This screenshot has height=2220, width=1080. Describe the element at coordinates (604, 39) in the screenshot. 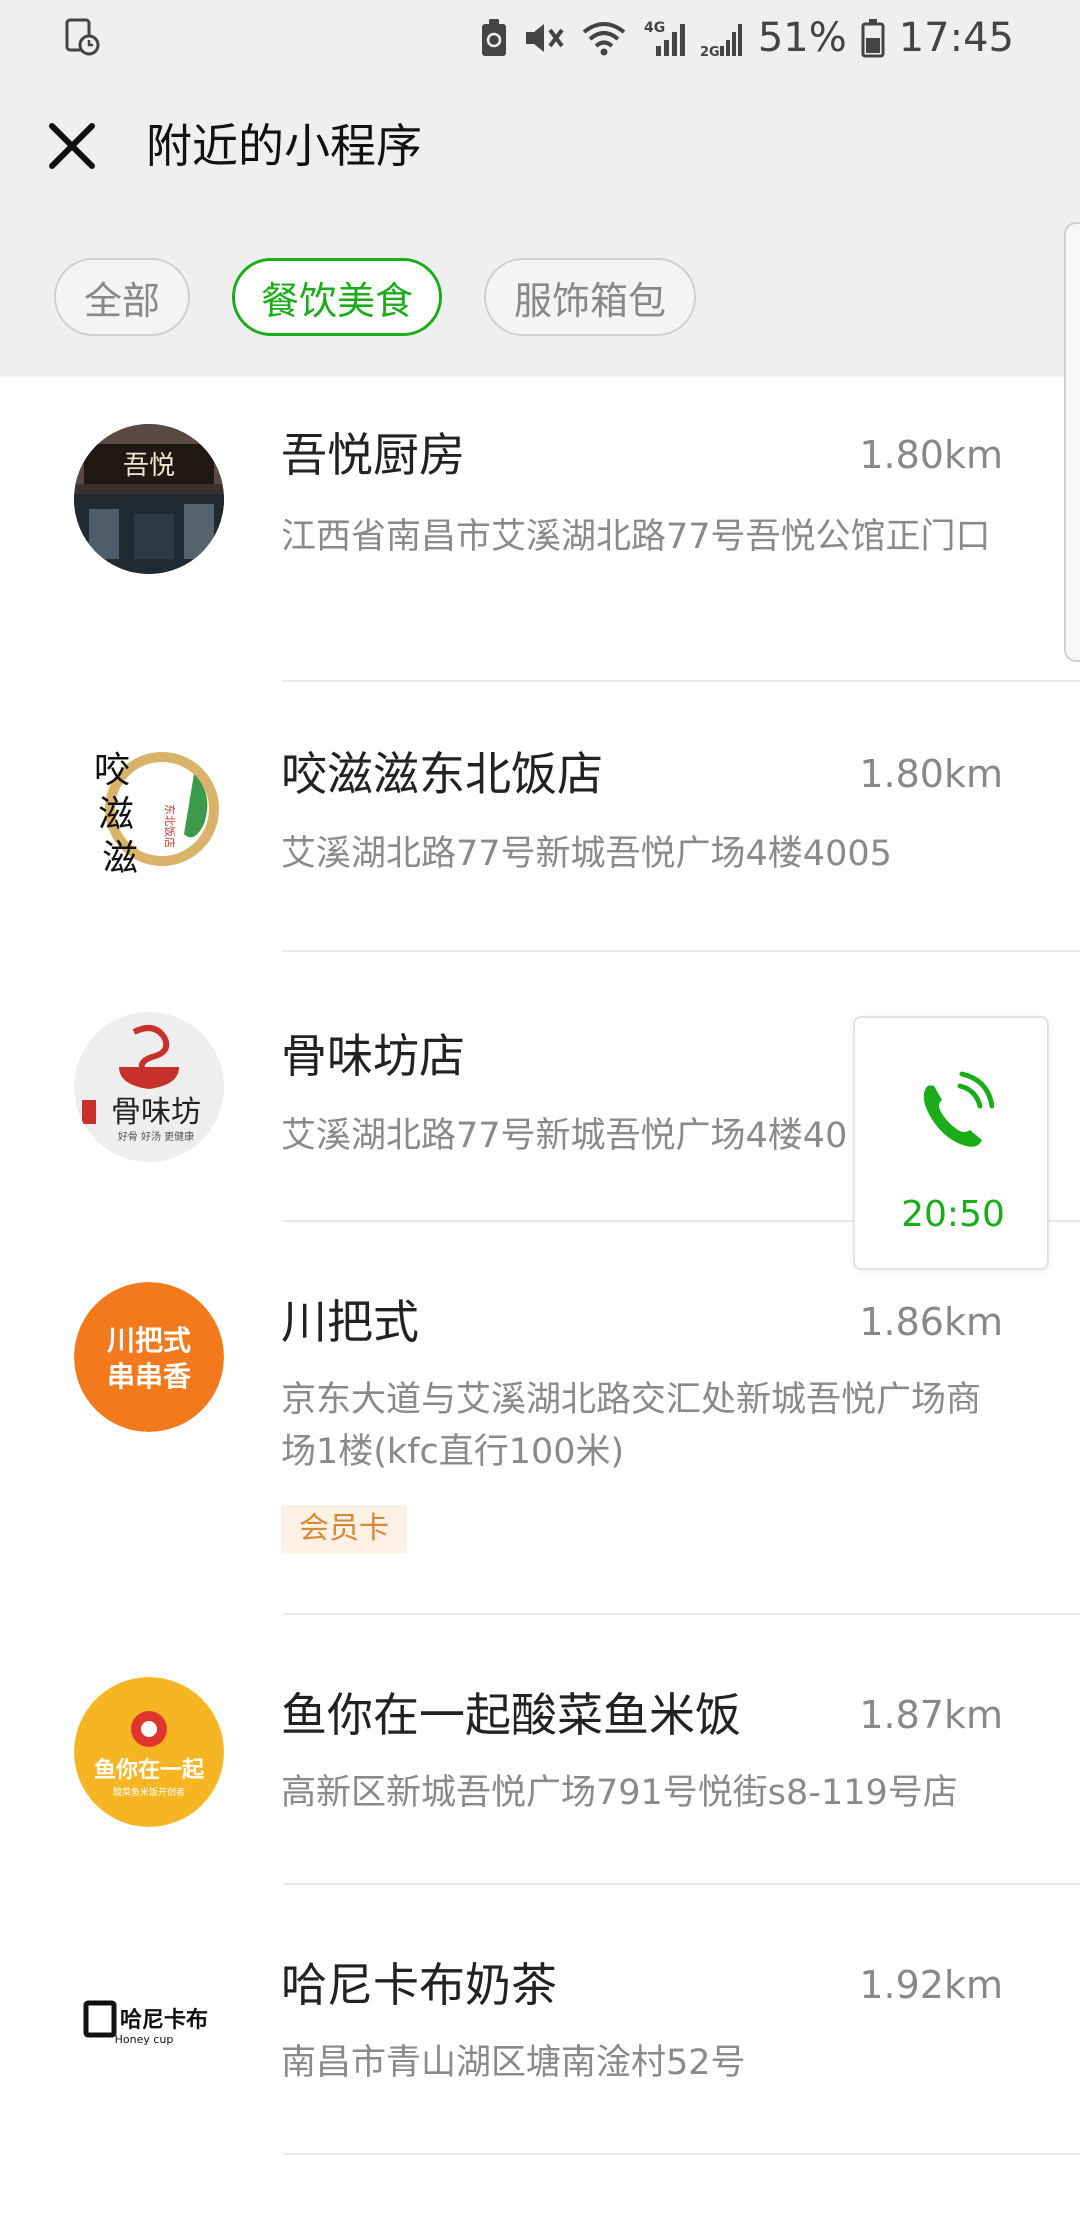

I see `wifi-icon` at that location.